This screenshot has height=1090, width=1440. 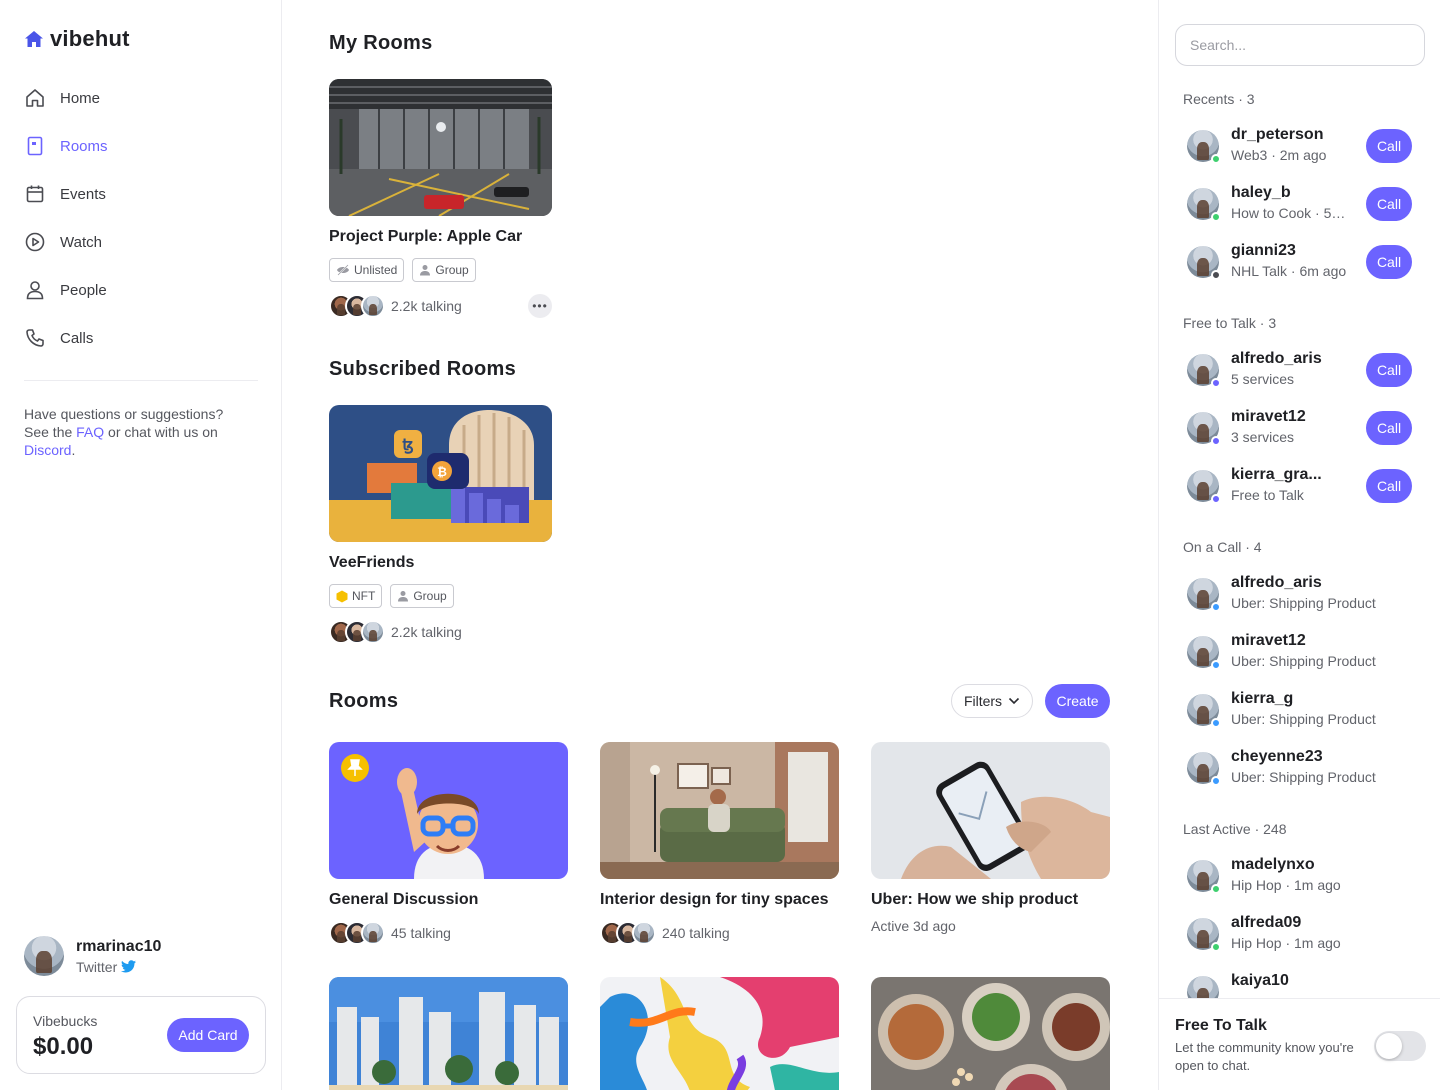 What do you see at coordinates (1273, 864) in the screenshot?
I see `person-name: madelynxo` at bounding box center [1273, 864].